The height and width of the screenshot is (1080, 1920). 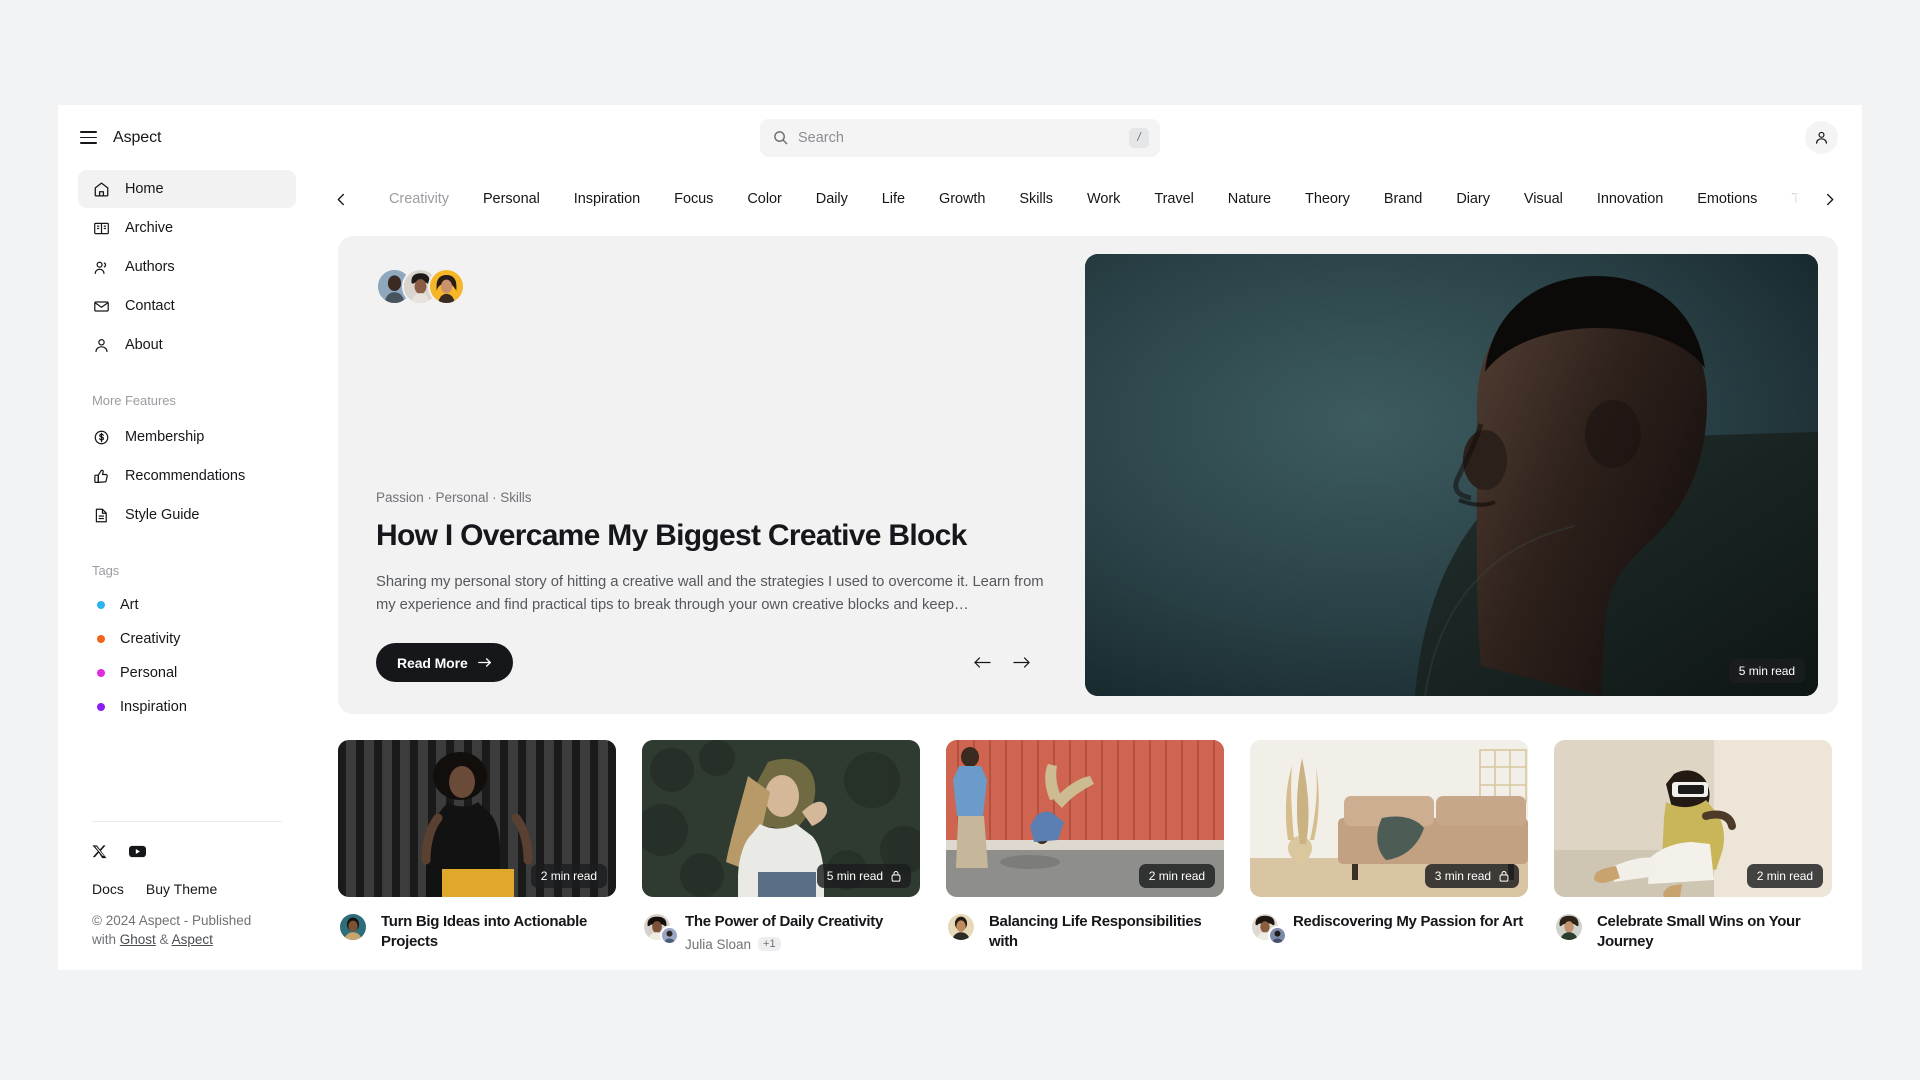 What do you see at coordinates (1795, 199) in the screenshot?
I see `category-item: Technology` at bounding box center [1795, 199].